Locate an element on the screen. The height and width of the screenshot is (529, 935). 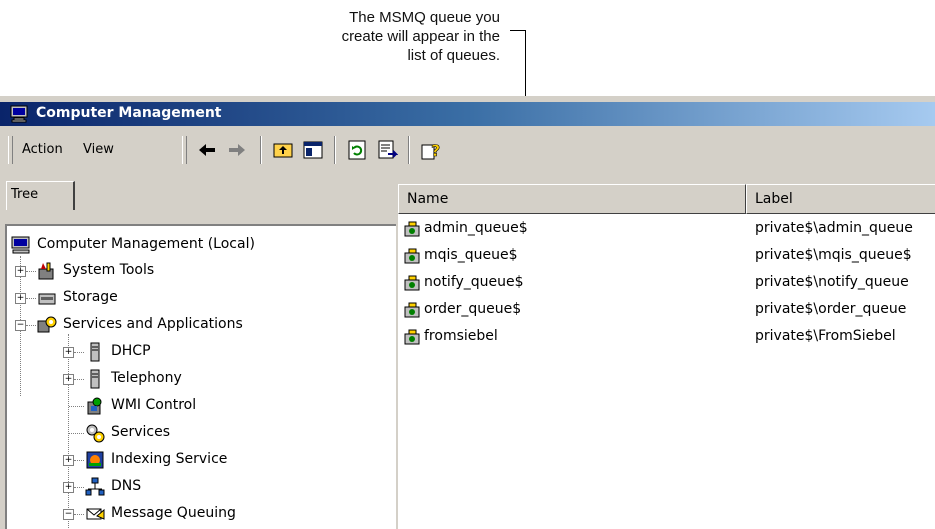
export-list-icon is located at coordinates (387, 150).